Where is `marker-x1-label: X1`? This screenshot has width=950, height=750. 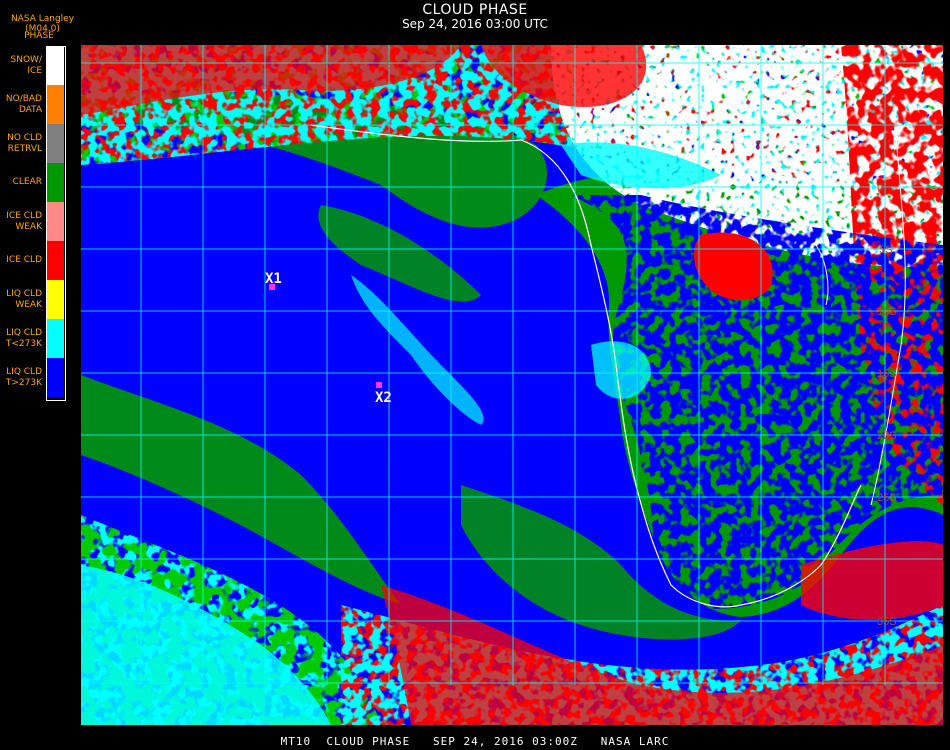
marker-x1-label: X1 is located at coordinates (273, 279).